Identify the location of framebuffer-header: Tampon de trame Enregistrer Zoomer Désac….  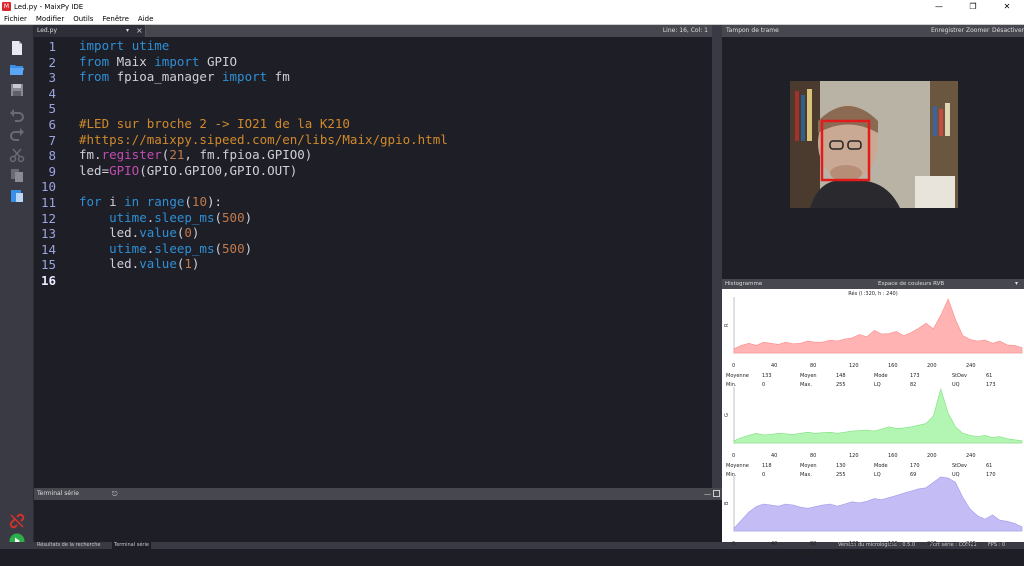
(873, 31).